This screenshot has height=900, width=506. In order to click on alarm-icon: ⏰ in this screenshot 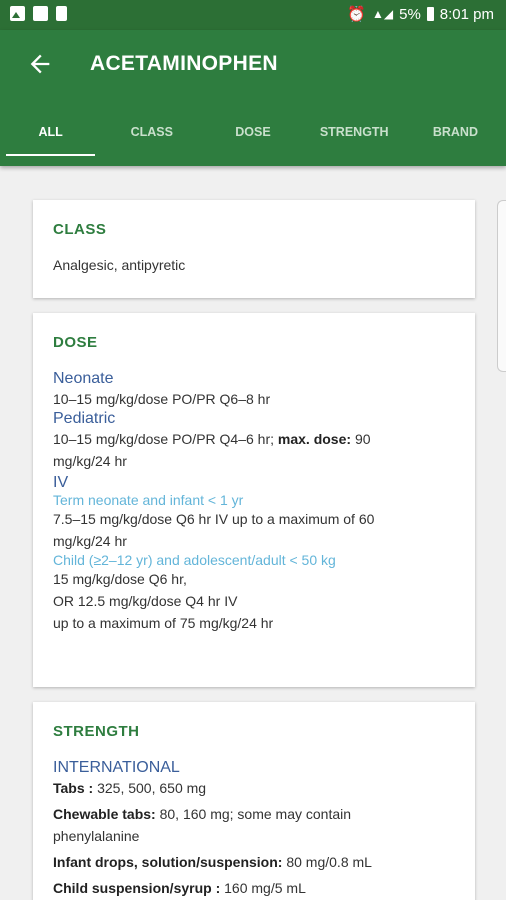, I will do `click(356, 14)`.